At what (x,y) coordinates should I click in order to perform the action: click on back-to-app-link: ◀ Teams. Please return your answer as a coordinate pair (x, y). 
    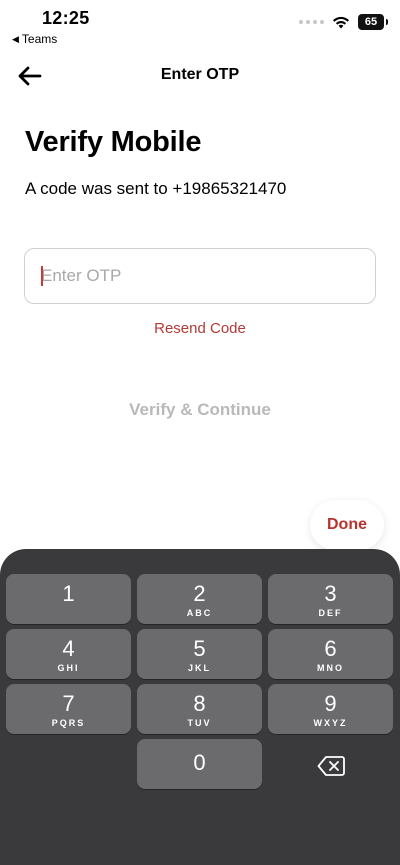
    Looking at the image, I should click on (34, 39).